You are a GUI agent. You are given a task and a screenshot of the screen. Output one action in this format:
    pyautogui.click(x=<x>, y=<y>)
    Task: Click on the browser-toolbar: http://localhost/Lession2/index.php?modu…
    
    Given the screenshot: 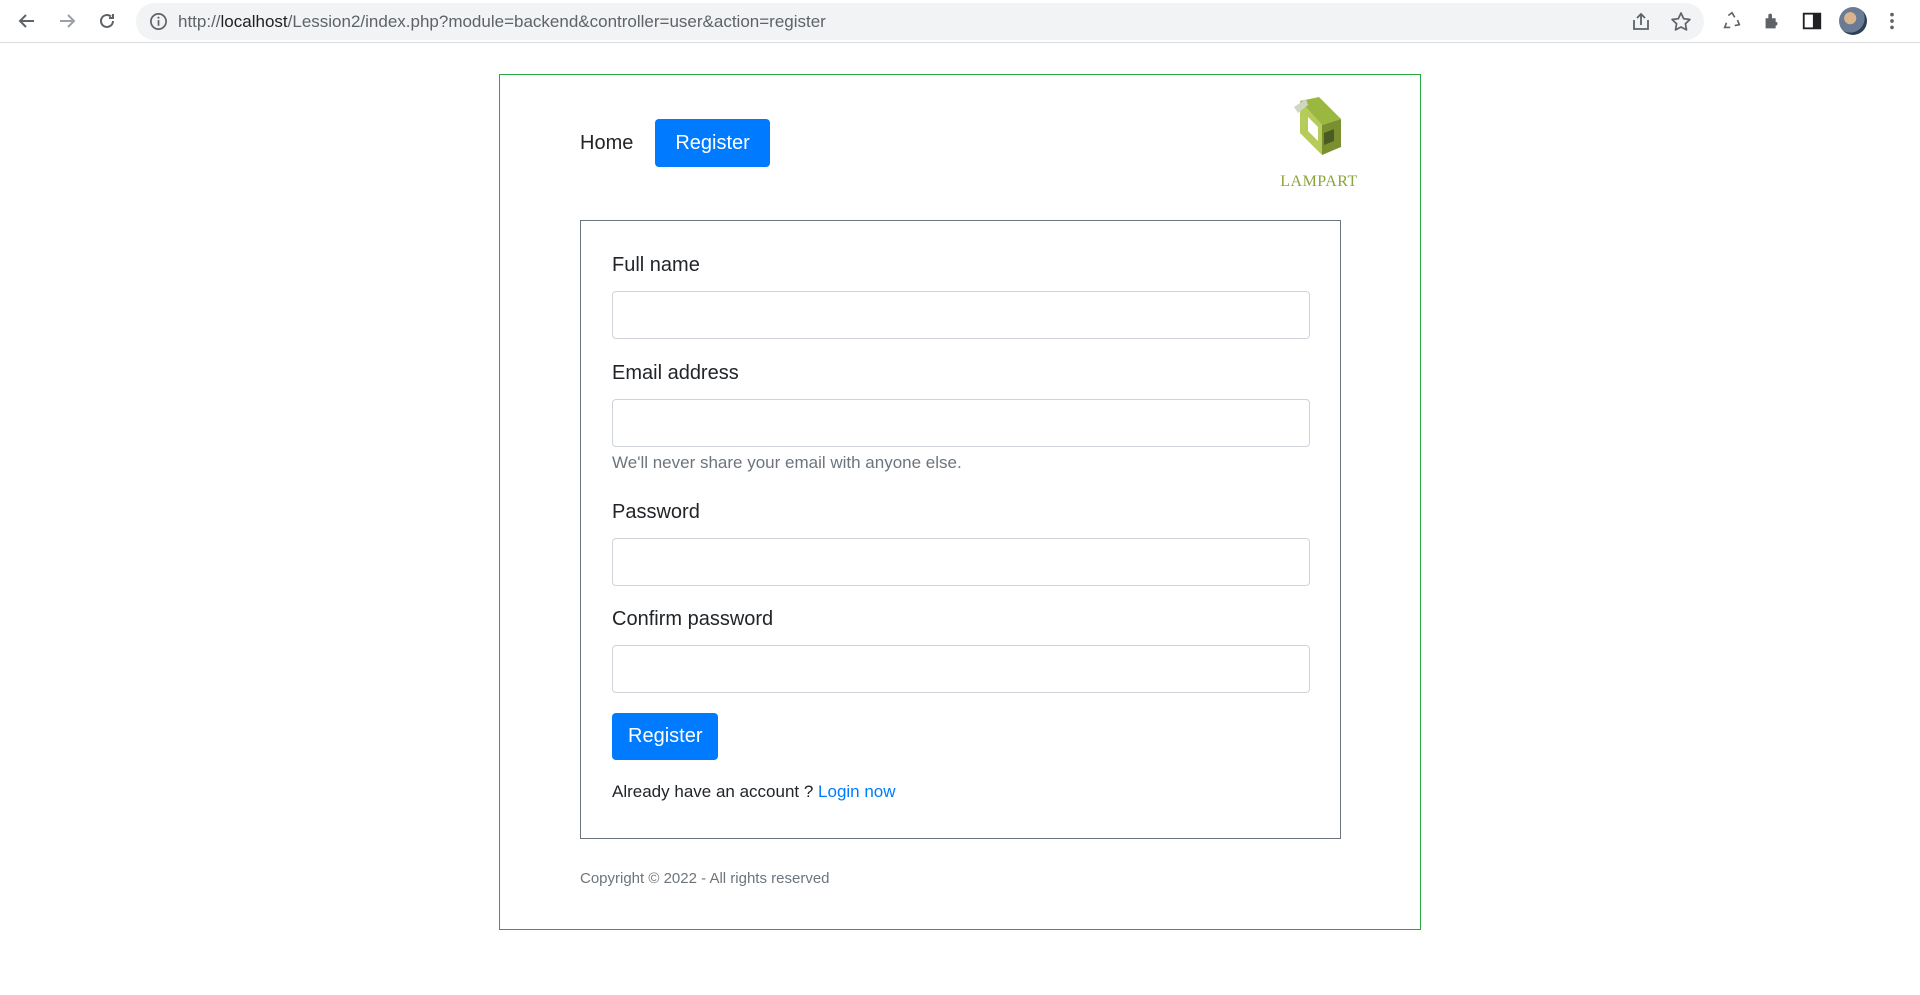 What is the action you would take?
    pyautogui.click(x=960, y=21)
    